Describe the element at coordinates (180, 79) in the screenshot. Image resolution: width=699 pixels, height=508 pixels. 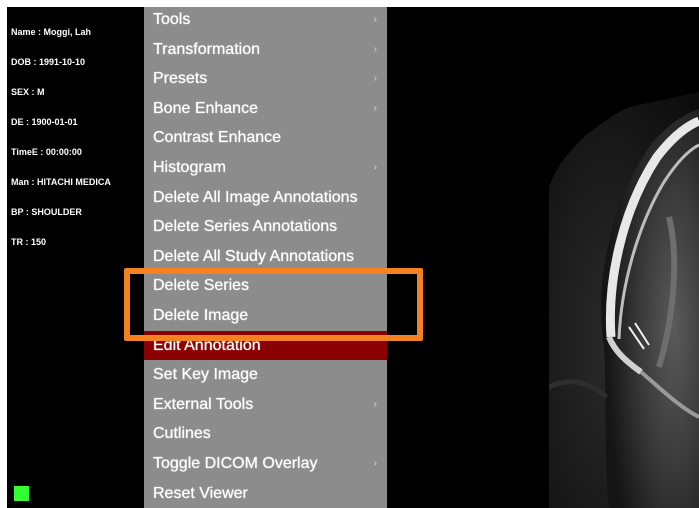
I see `menu-item-label: Presets` at that location.